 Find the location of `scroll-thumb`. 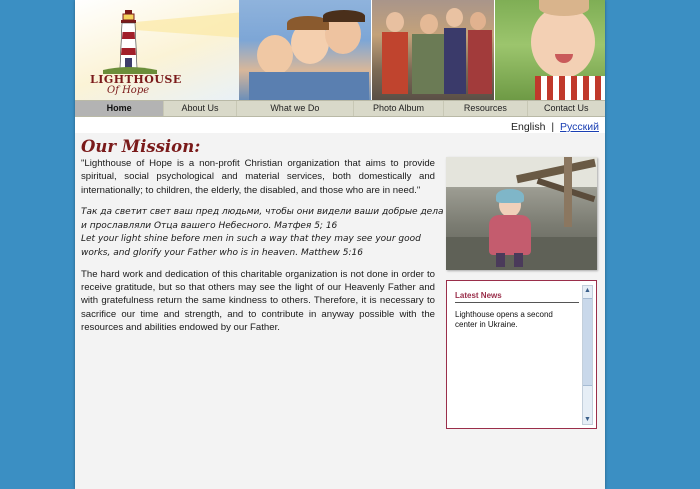

scroll-thumb is located at coordinates (587, 342).